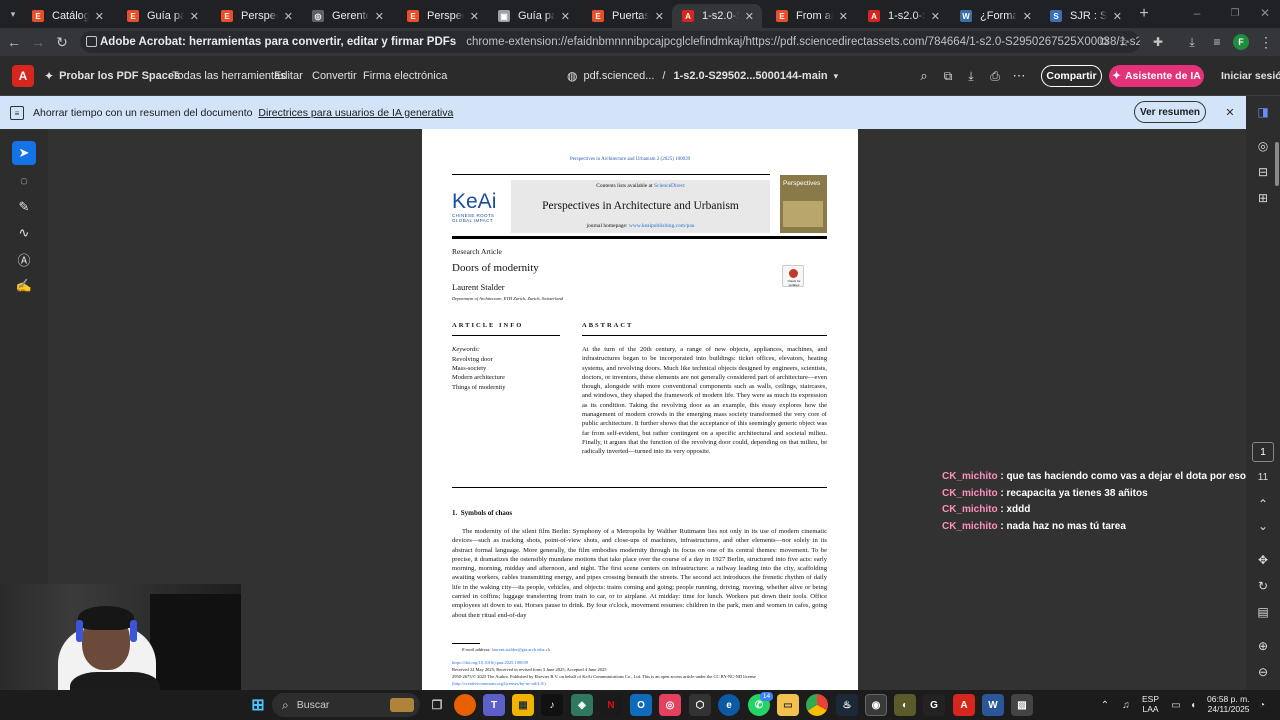 Image resolution: width=1280 pixels, height=720 pixels. Describe the element at coordinates (1263, 586) in the screenshot. I see `rotate-icon: ↻` at that location.